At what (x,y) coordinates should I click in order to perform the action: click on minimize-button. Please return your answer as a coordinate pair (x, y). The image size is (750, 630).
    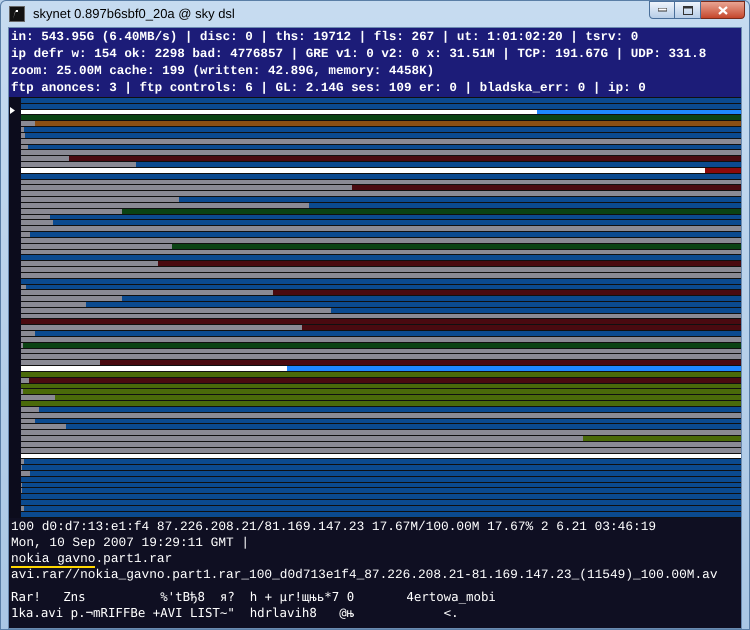
    Looking at the image, I should click on (662, 10).